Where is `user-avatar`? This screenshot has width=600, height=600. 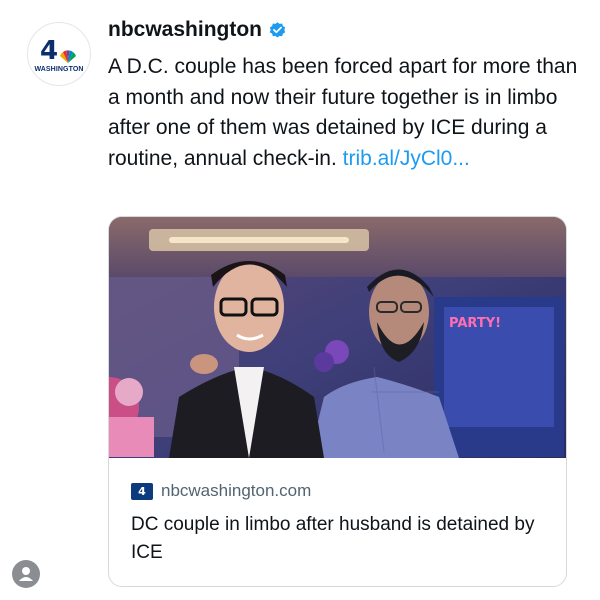 user-avatar is located at coordinates (26, 574).